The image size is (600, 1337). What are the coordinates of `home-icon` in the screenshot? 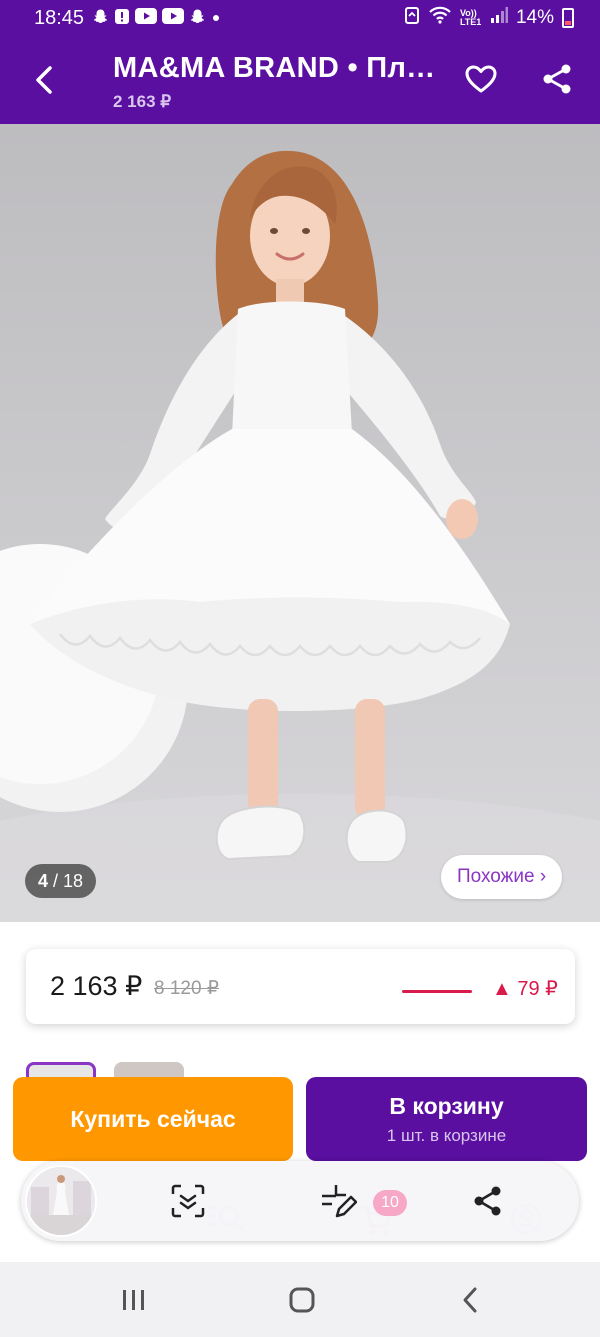 It's located at (302, 1300).